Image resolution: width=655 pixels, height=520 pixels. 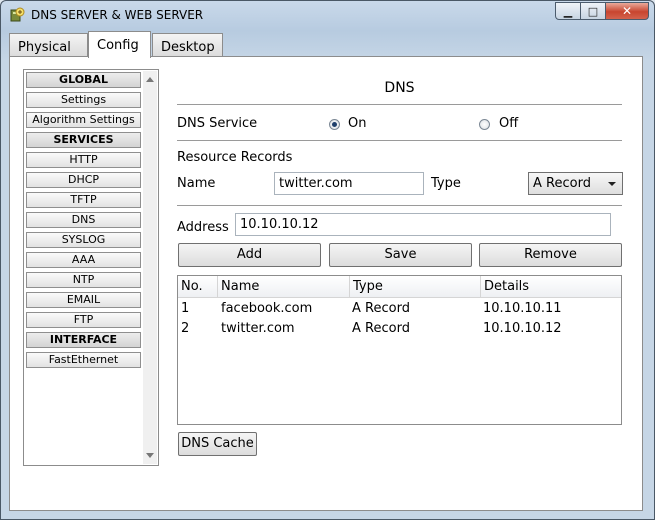 I want to click on row-name: twitter.com, so click(x=258, y=328).